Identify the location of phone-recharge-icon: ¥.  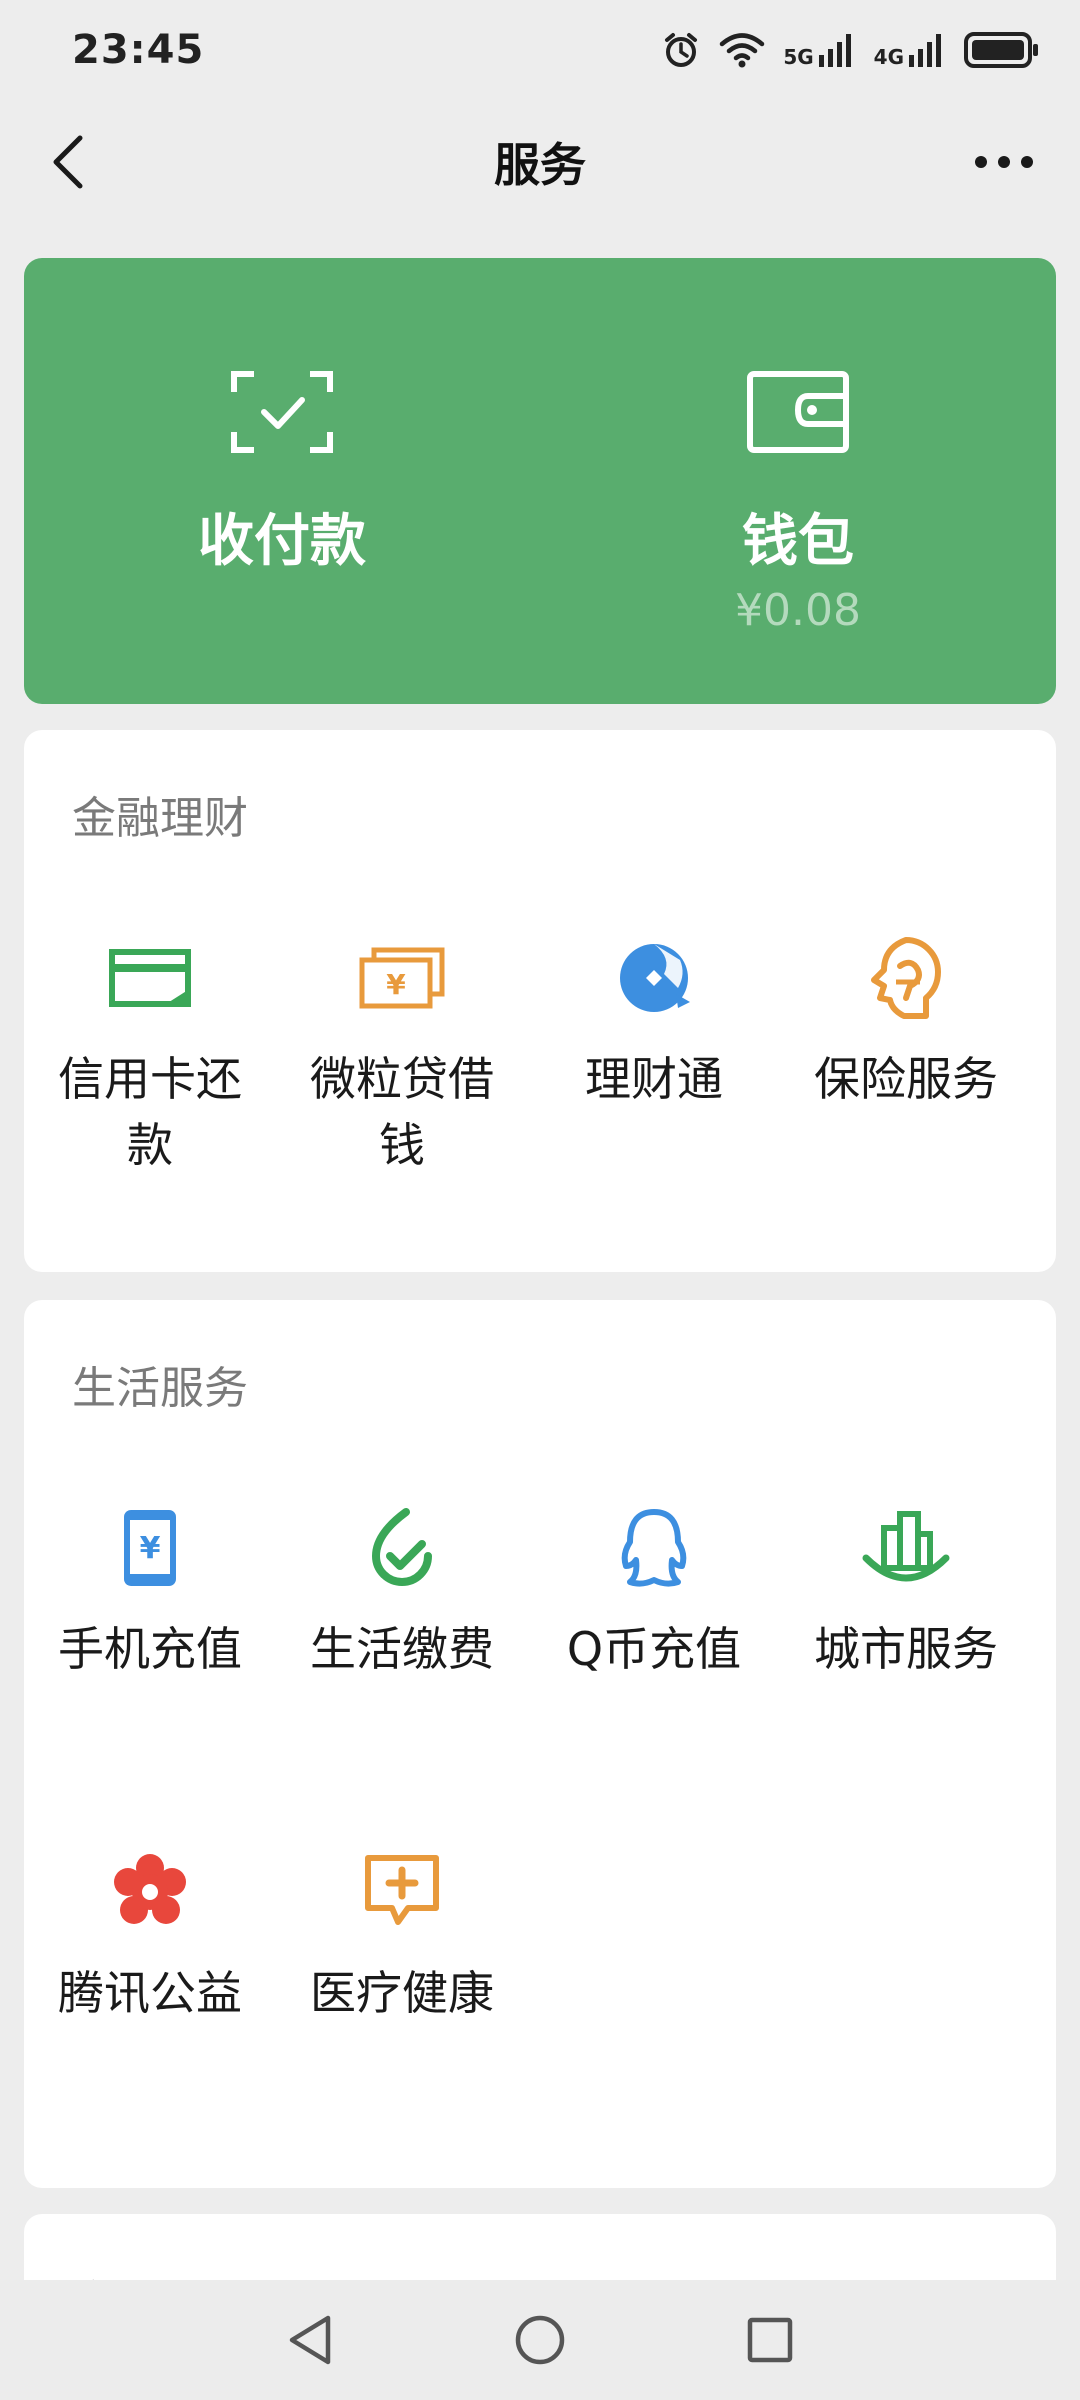
(150, 1548).